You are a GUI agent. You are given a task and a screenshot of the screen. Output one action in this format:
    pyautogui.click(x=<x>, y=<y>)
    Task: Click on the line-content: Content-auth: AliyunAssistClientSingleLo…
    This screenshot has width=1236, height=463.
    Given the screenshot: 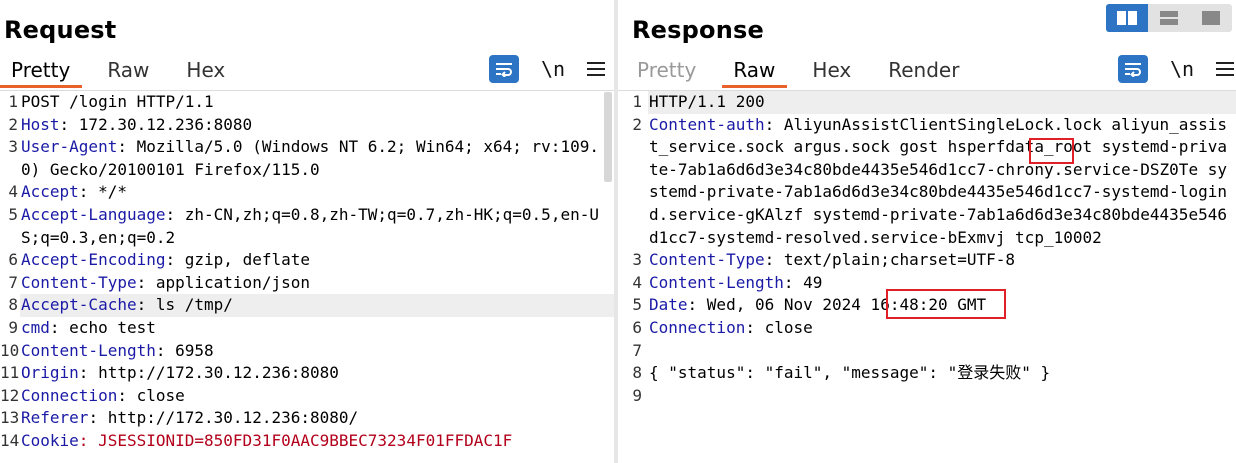 What is the action you would take?
    pyautogui.click(x=942, y=182)
    